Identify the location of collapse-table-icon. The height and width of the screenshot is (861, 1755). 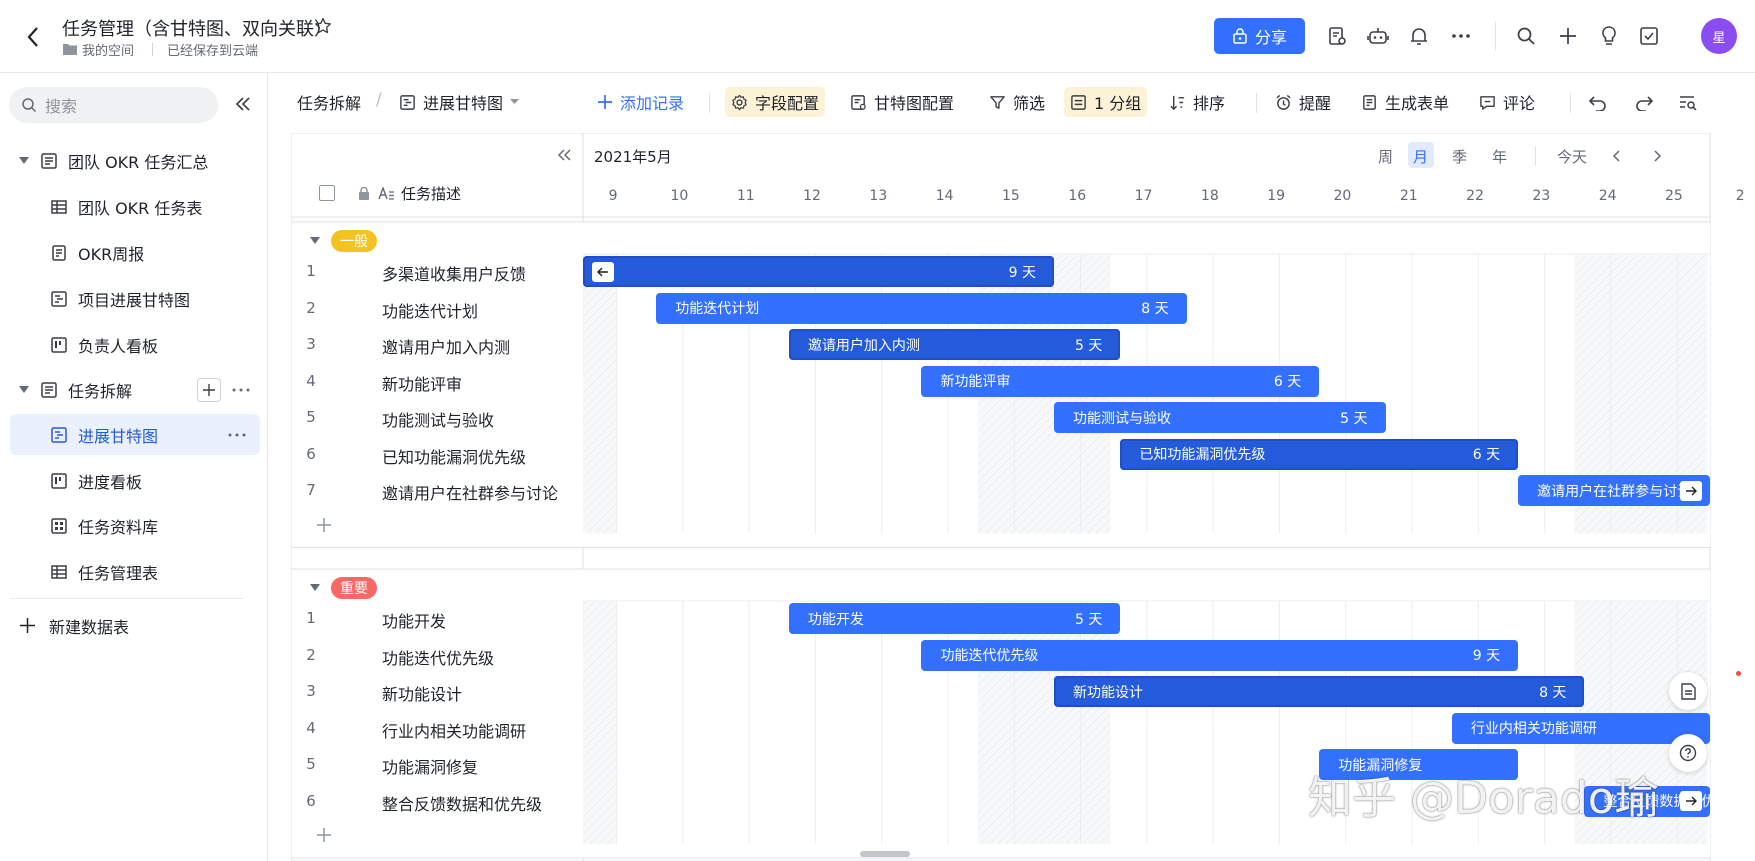
(564, 155).